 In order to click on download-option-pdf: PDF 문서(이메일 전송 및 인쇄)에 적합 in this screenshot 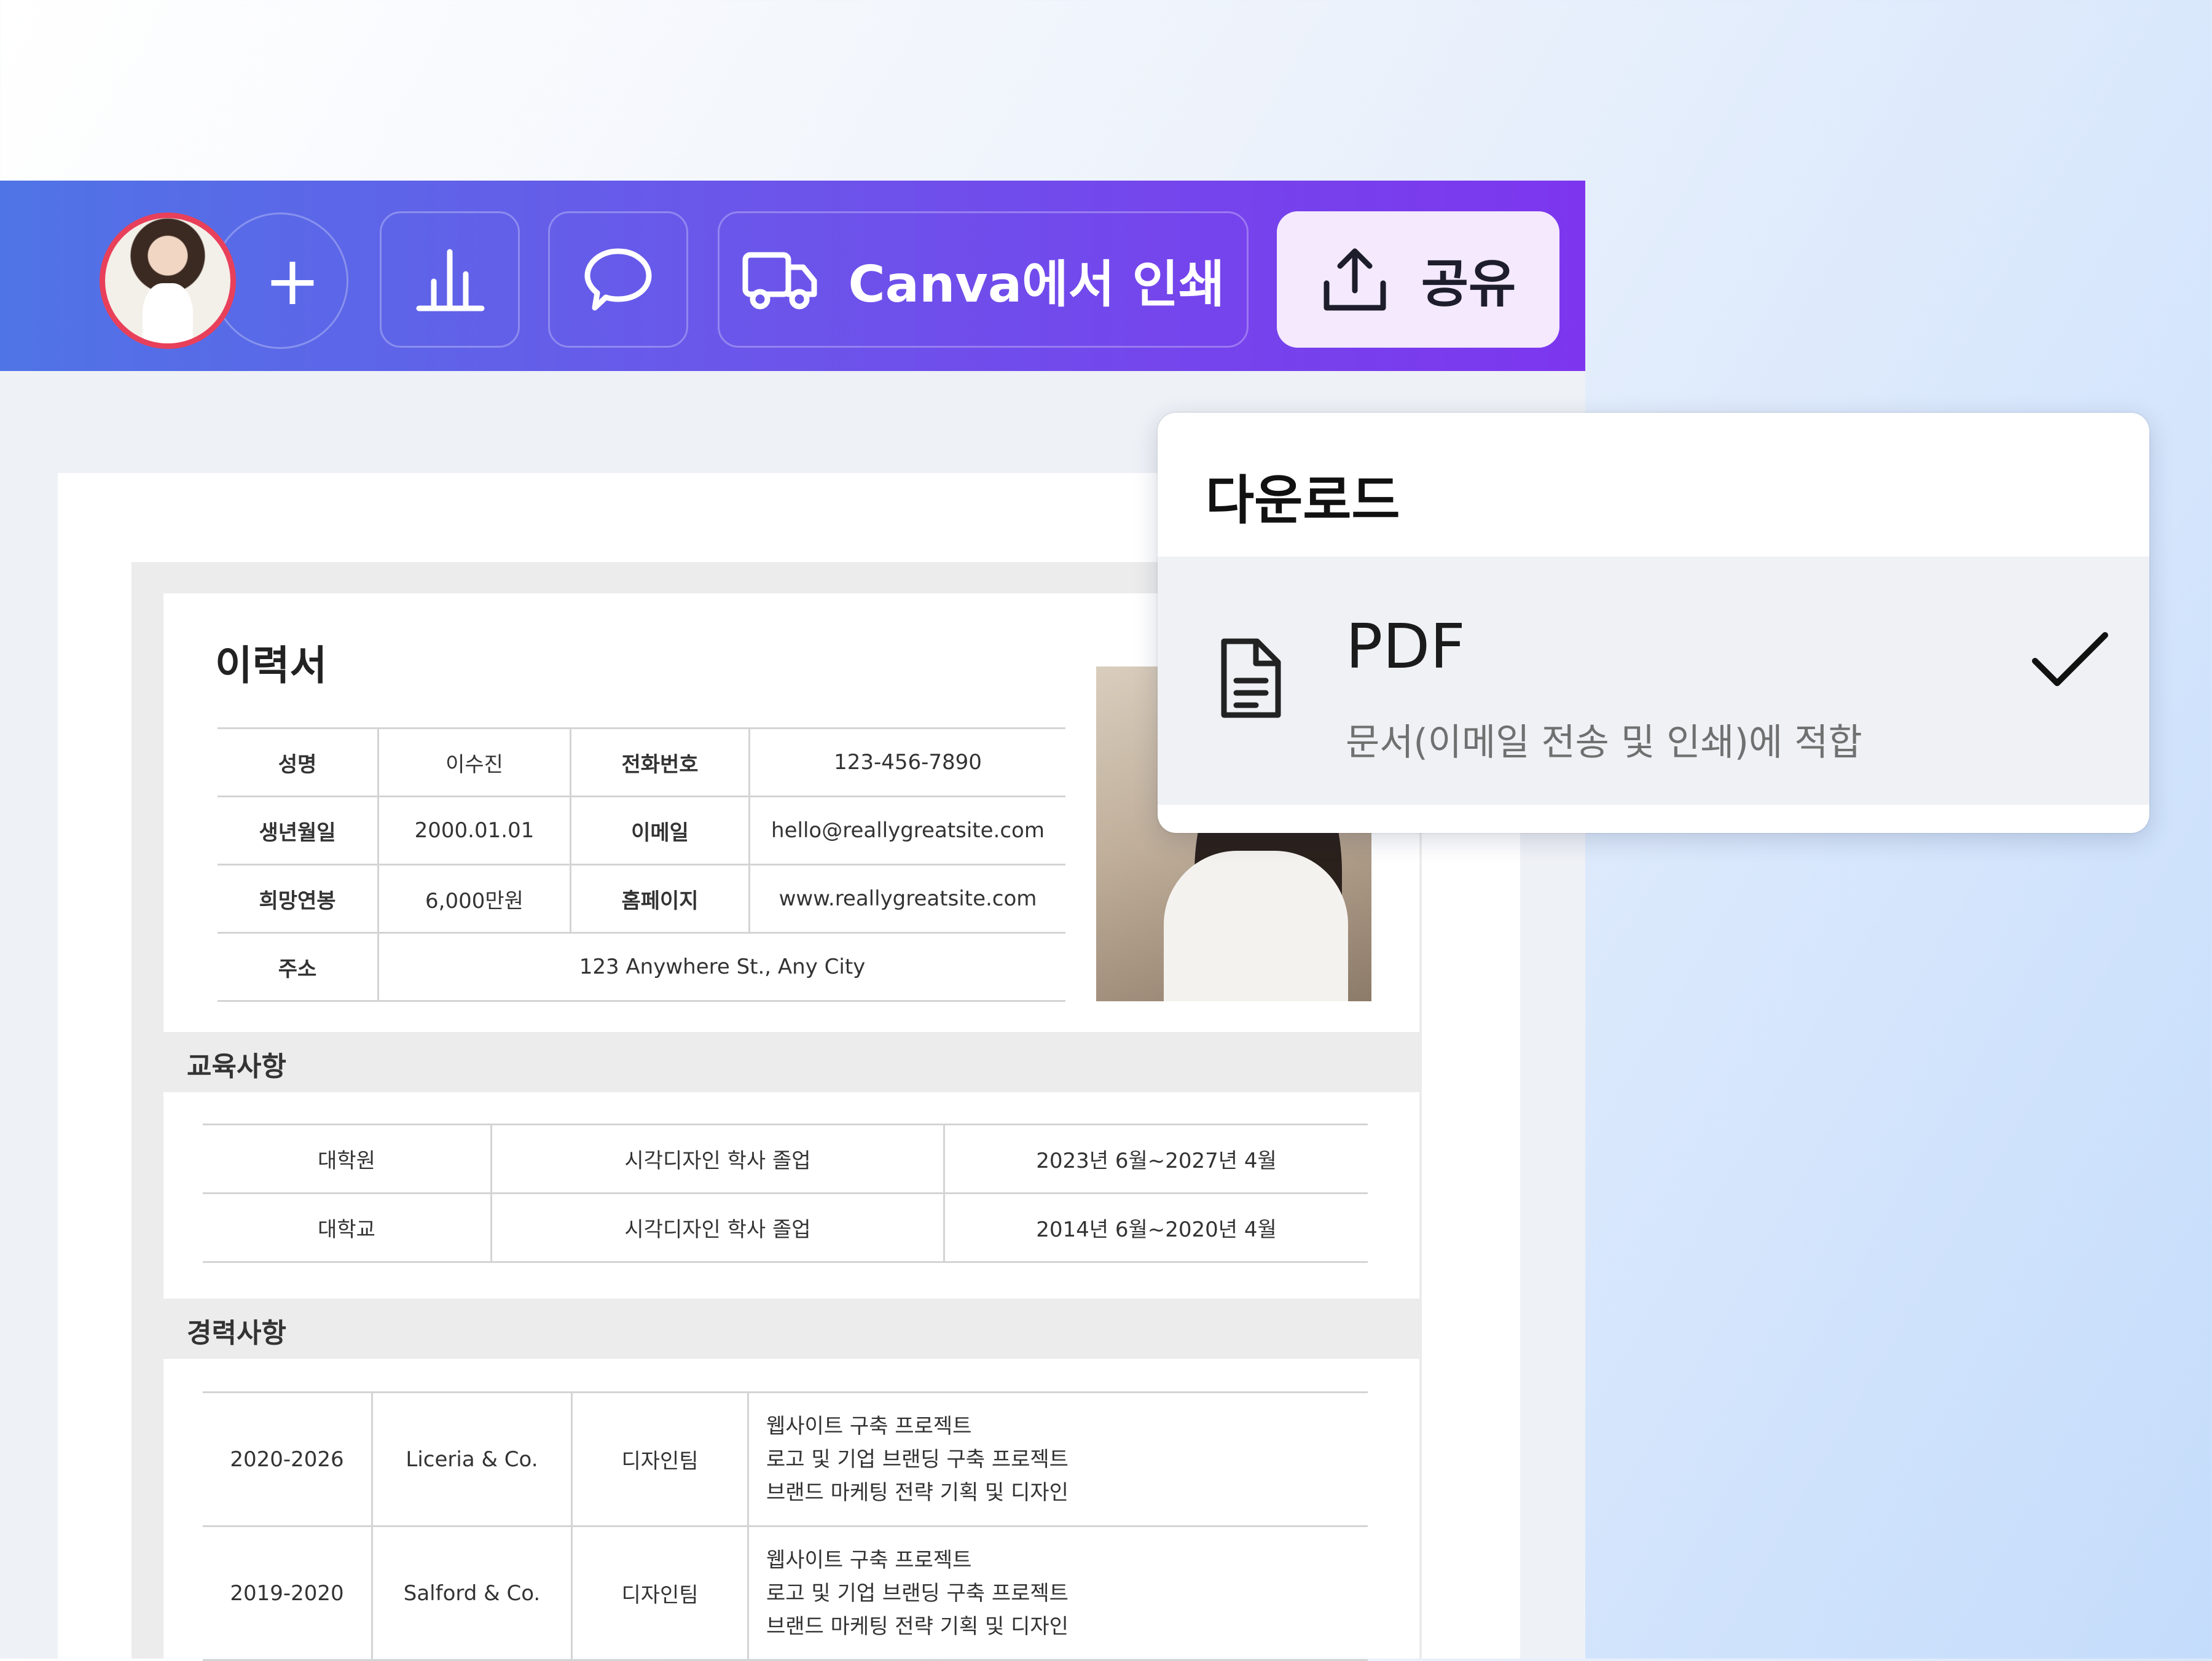, I will do `click(1653, 681)`.